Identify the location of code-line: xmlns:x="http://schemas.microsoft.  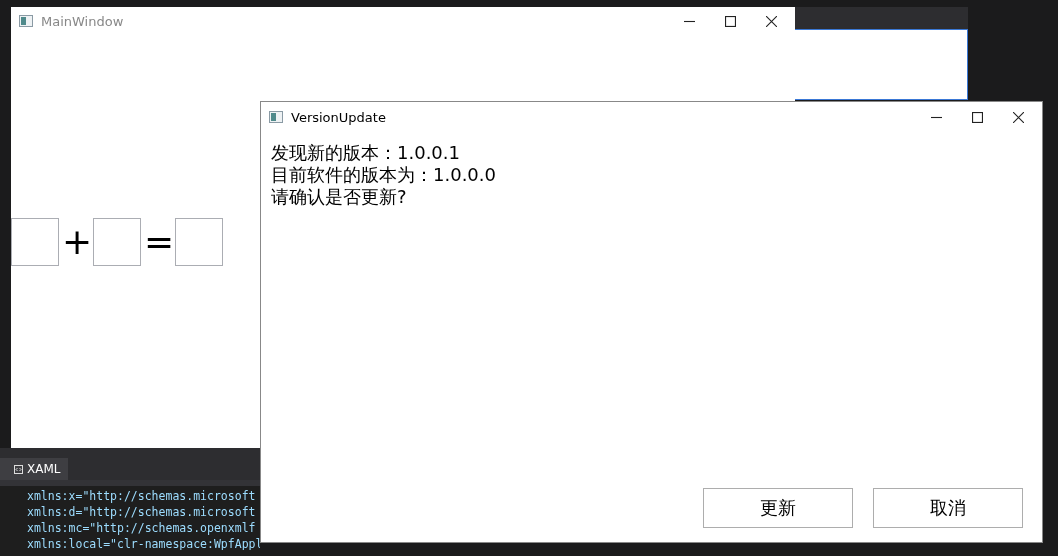
(142, 496).